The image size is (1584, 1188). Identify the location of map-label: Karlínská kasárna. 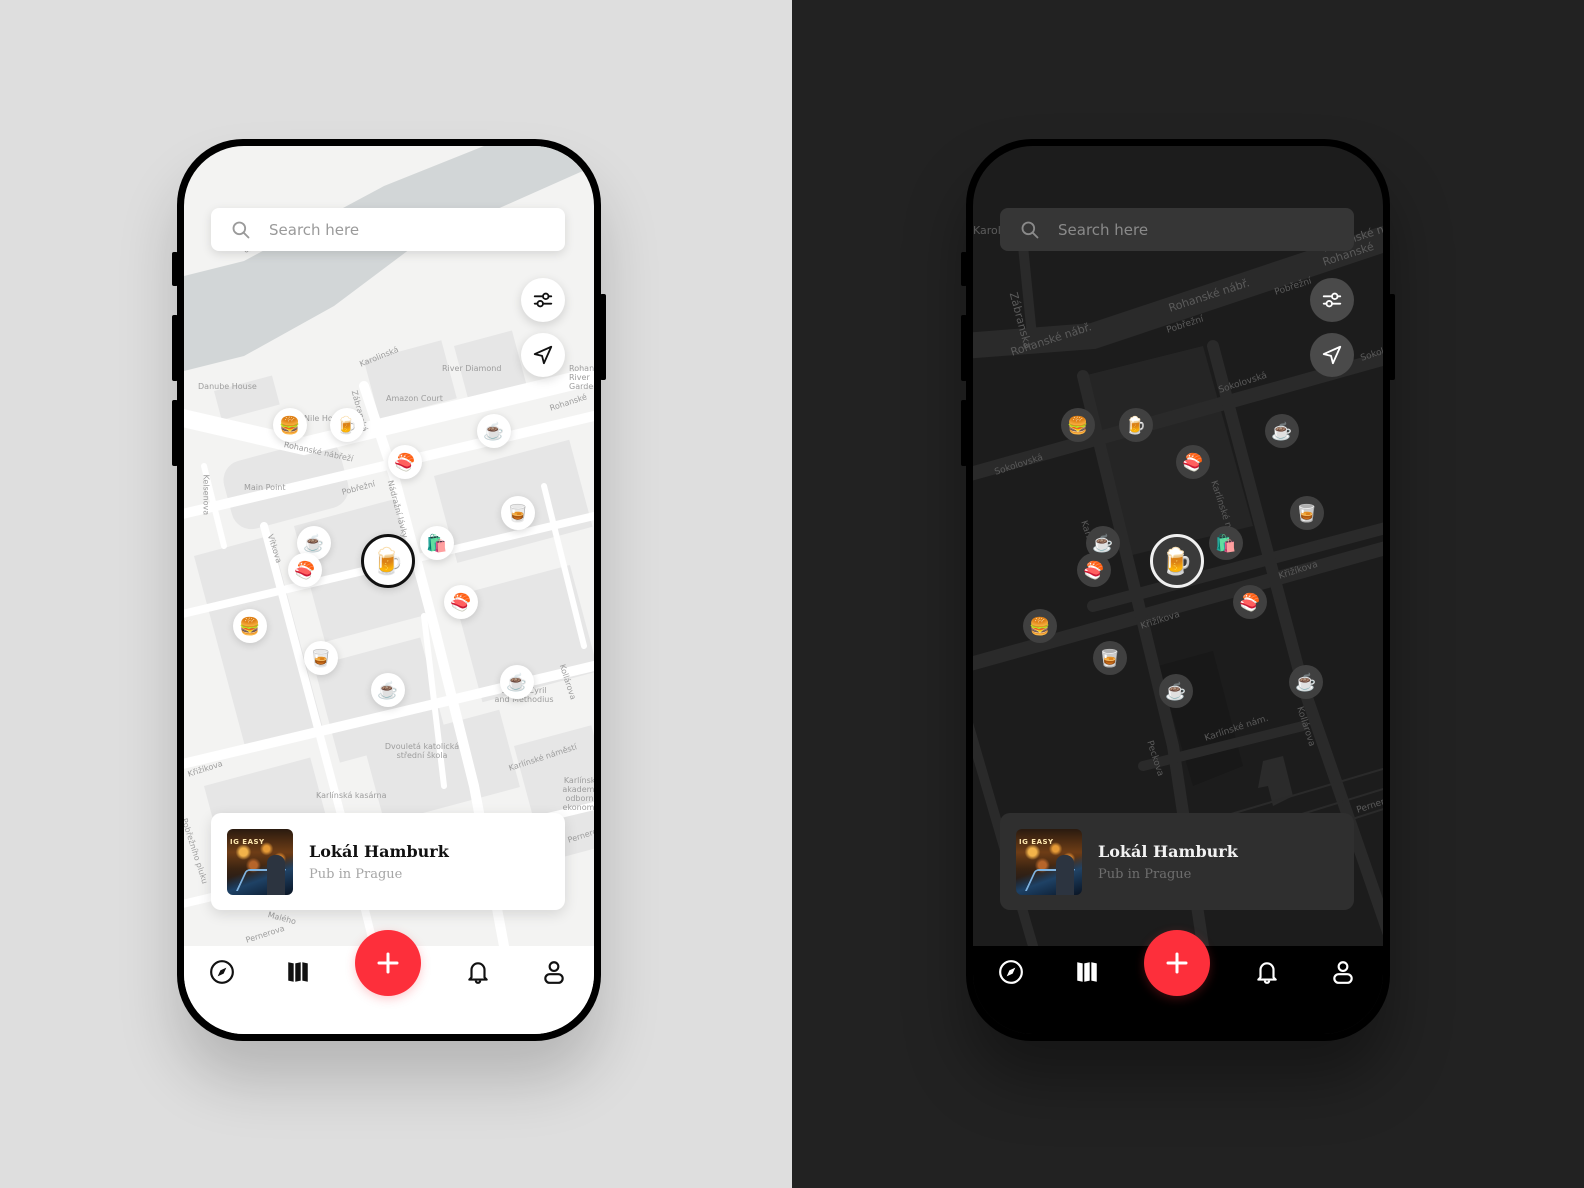
(351, 795).